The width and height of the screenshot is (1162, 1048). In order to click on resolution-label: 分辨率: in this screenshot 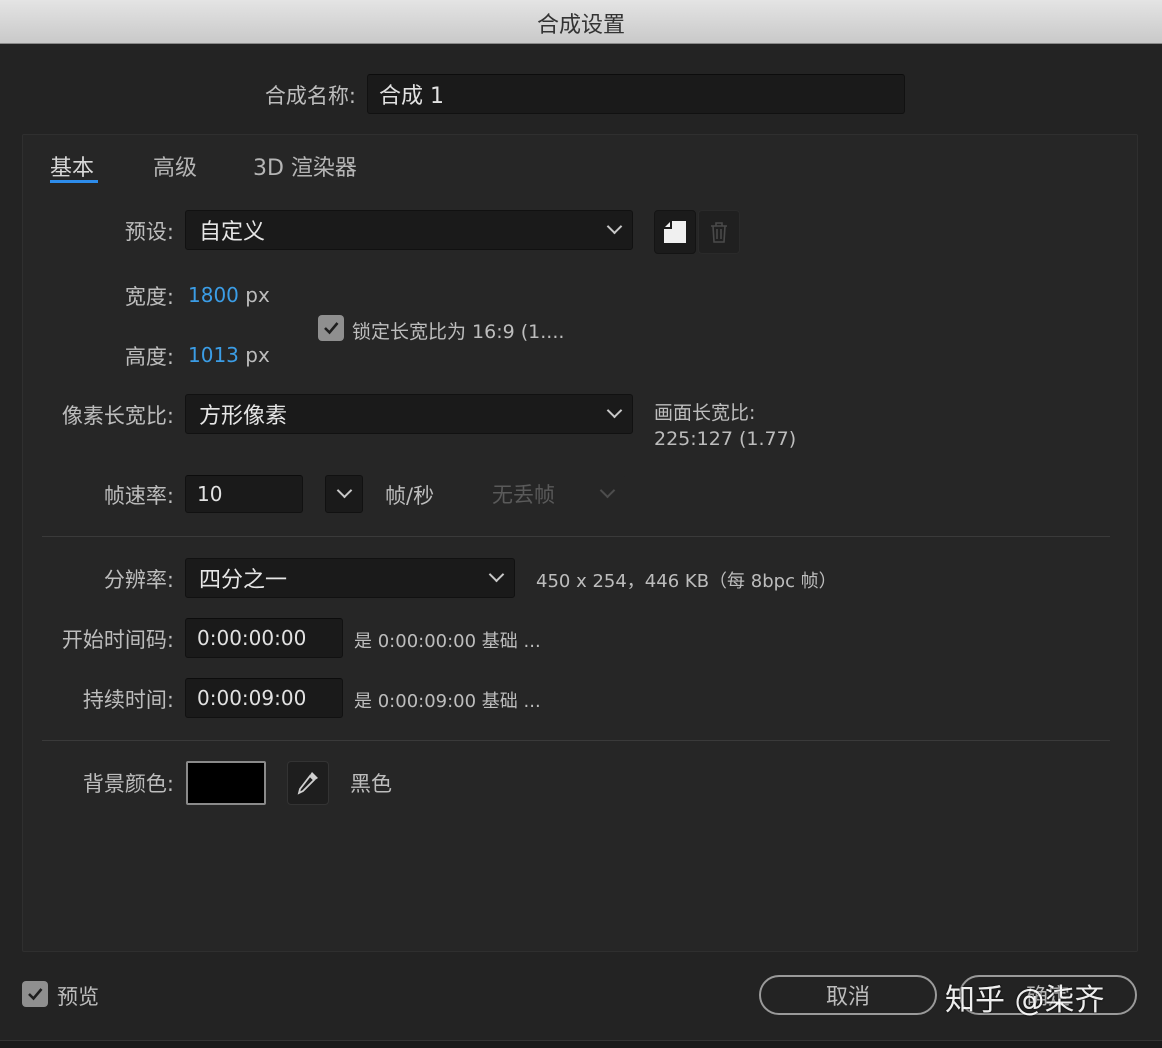, I will do `click(138, 580)`.